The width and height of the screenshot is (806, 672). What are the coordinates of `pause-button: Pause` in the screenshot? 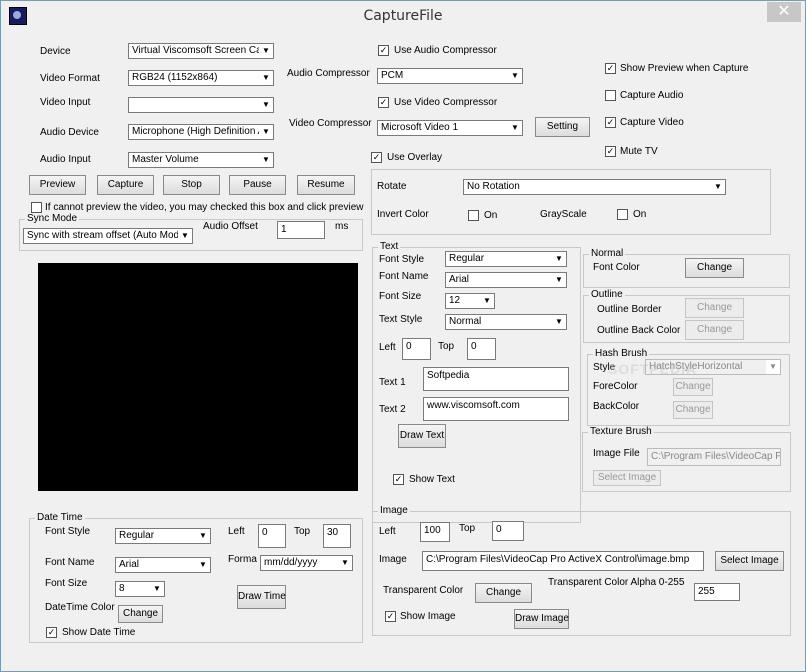 It's located at (257, 185).